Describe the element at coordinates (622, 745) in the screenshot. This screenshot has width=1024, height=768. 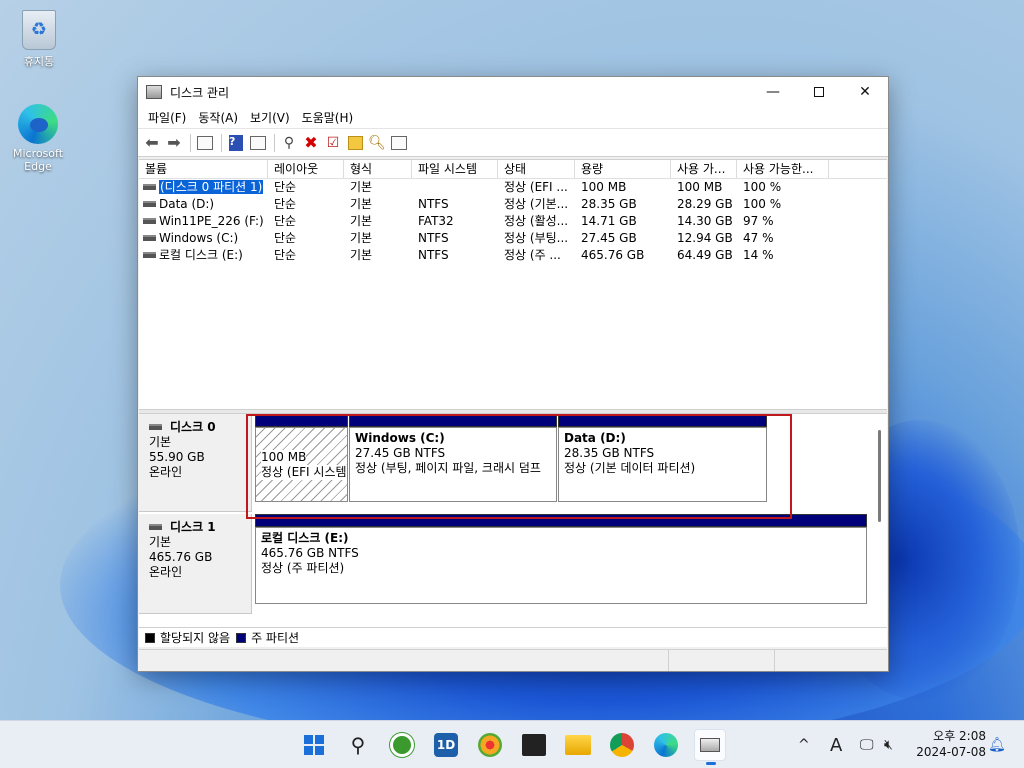
I see `chrome-button` at that location.